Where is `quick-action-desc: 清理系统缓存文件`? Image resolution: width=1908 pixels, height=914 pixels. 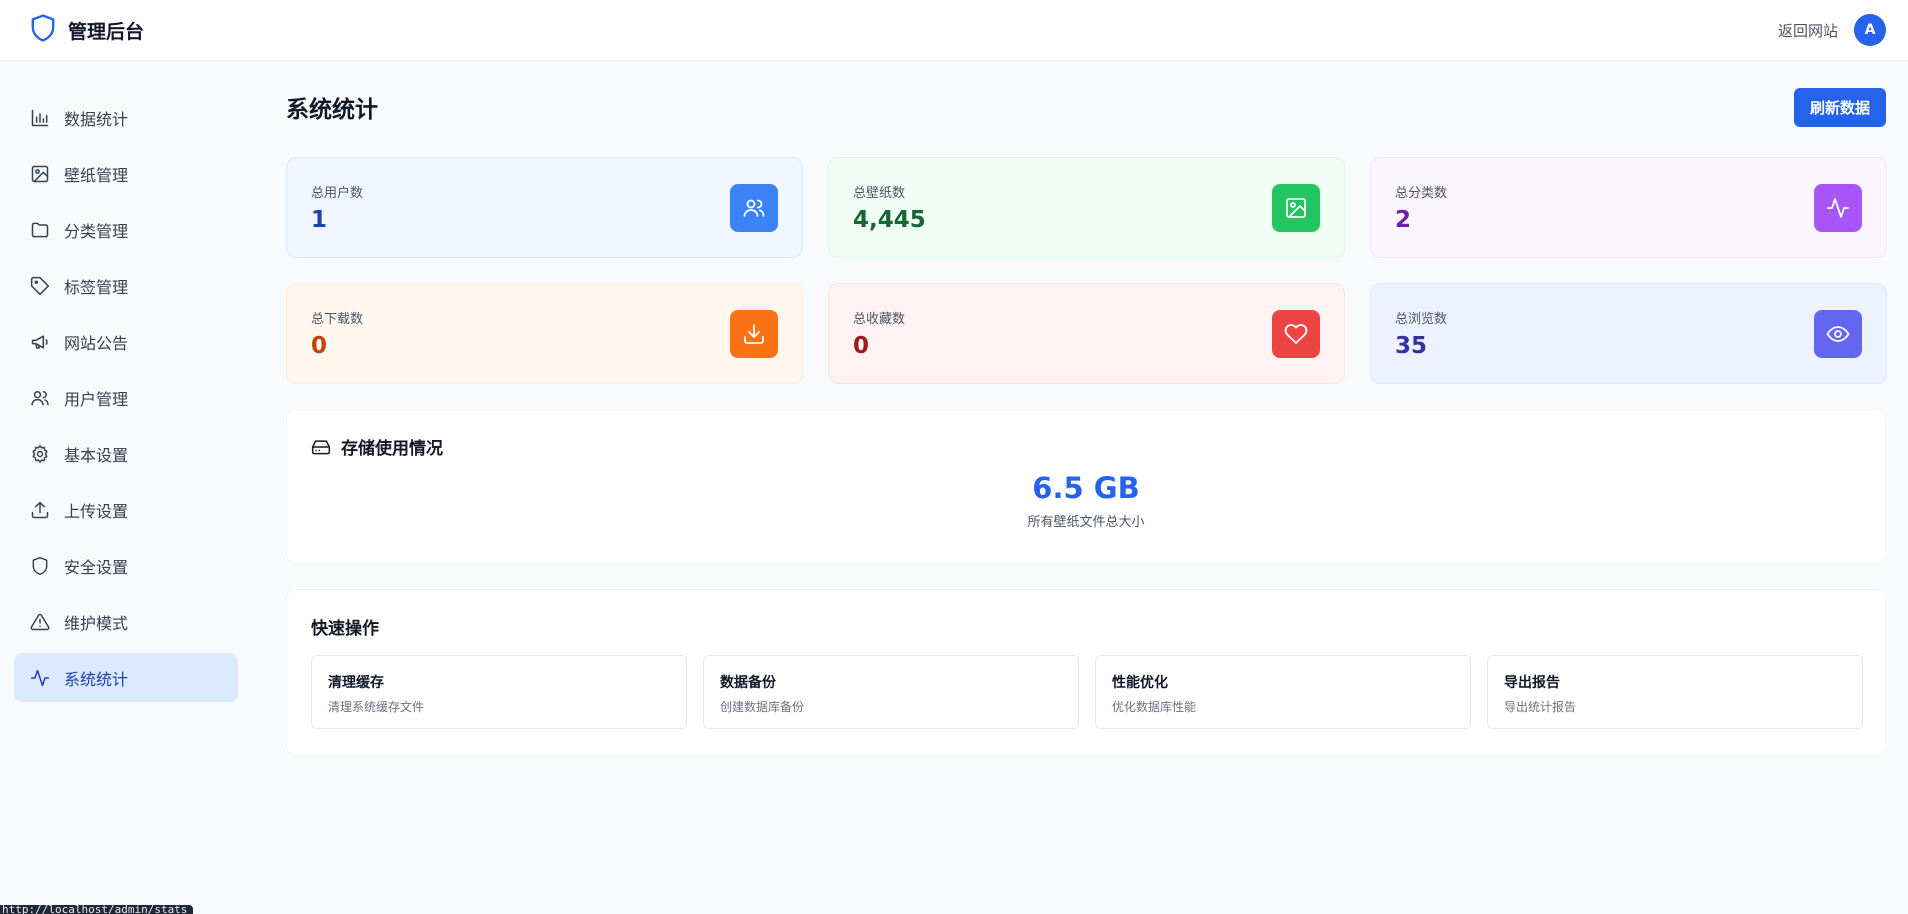
quick-action-desc: 清理系统缓存文件 is located at coordinates (376, 707).